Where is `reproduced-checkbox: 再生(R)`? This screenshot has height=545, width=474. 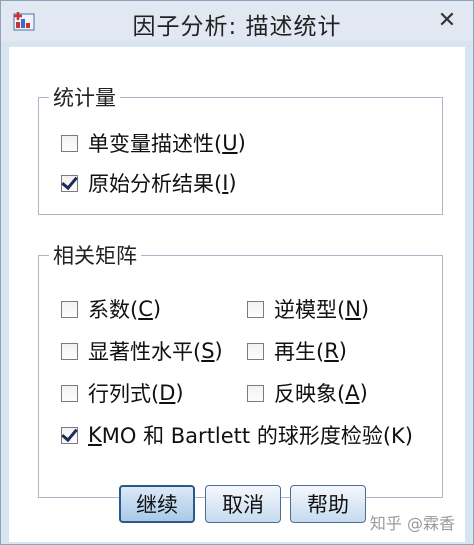 reproduced-checkbox: 再生(R) is located at coordinates (297, 351).